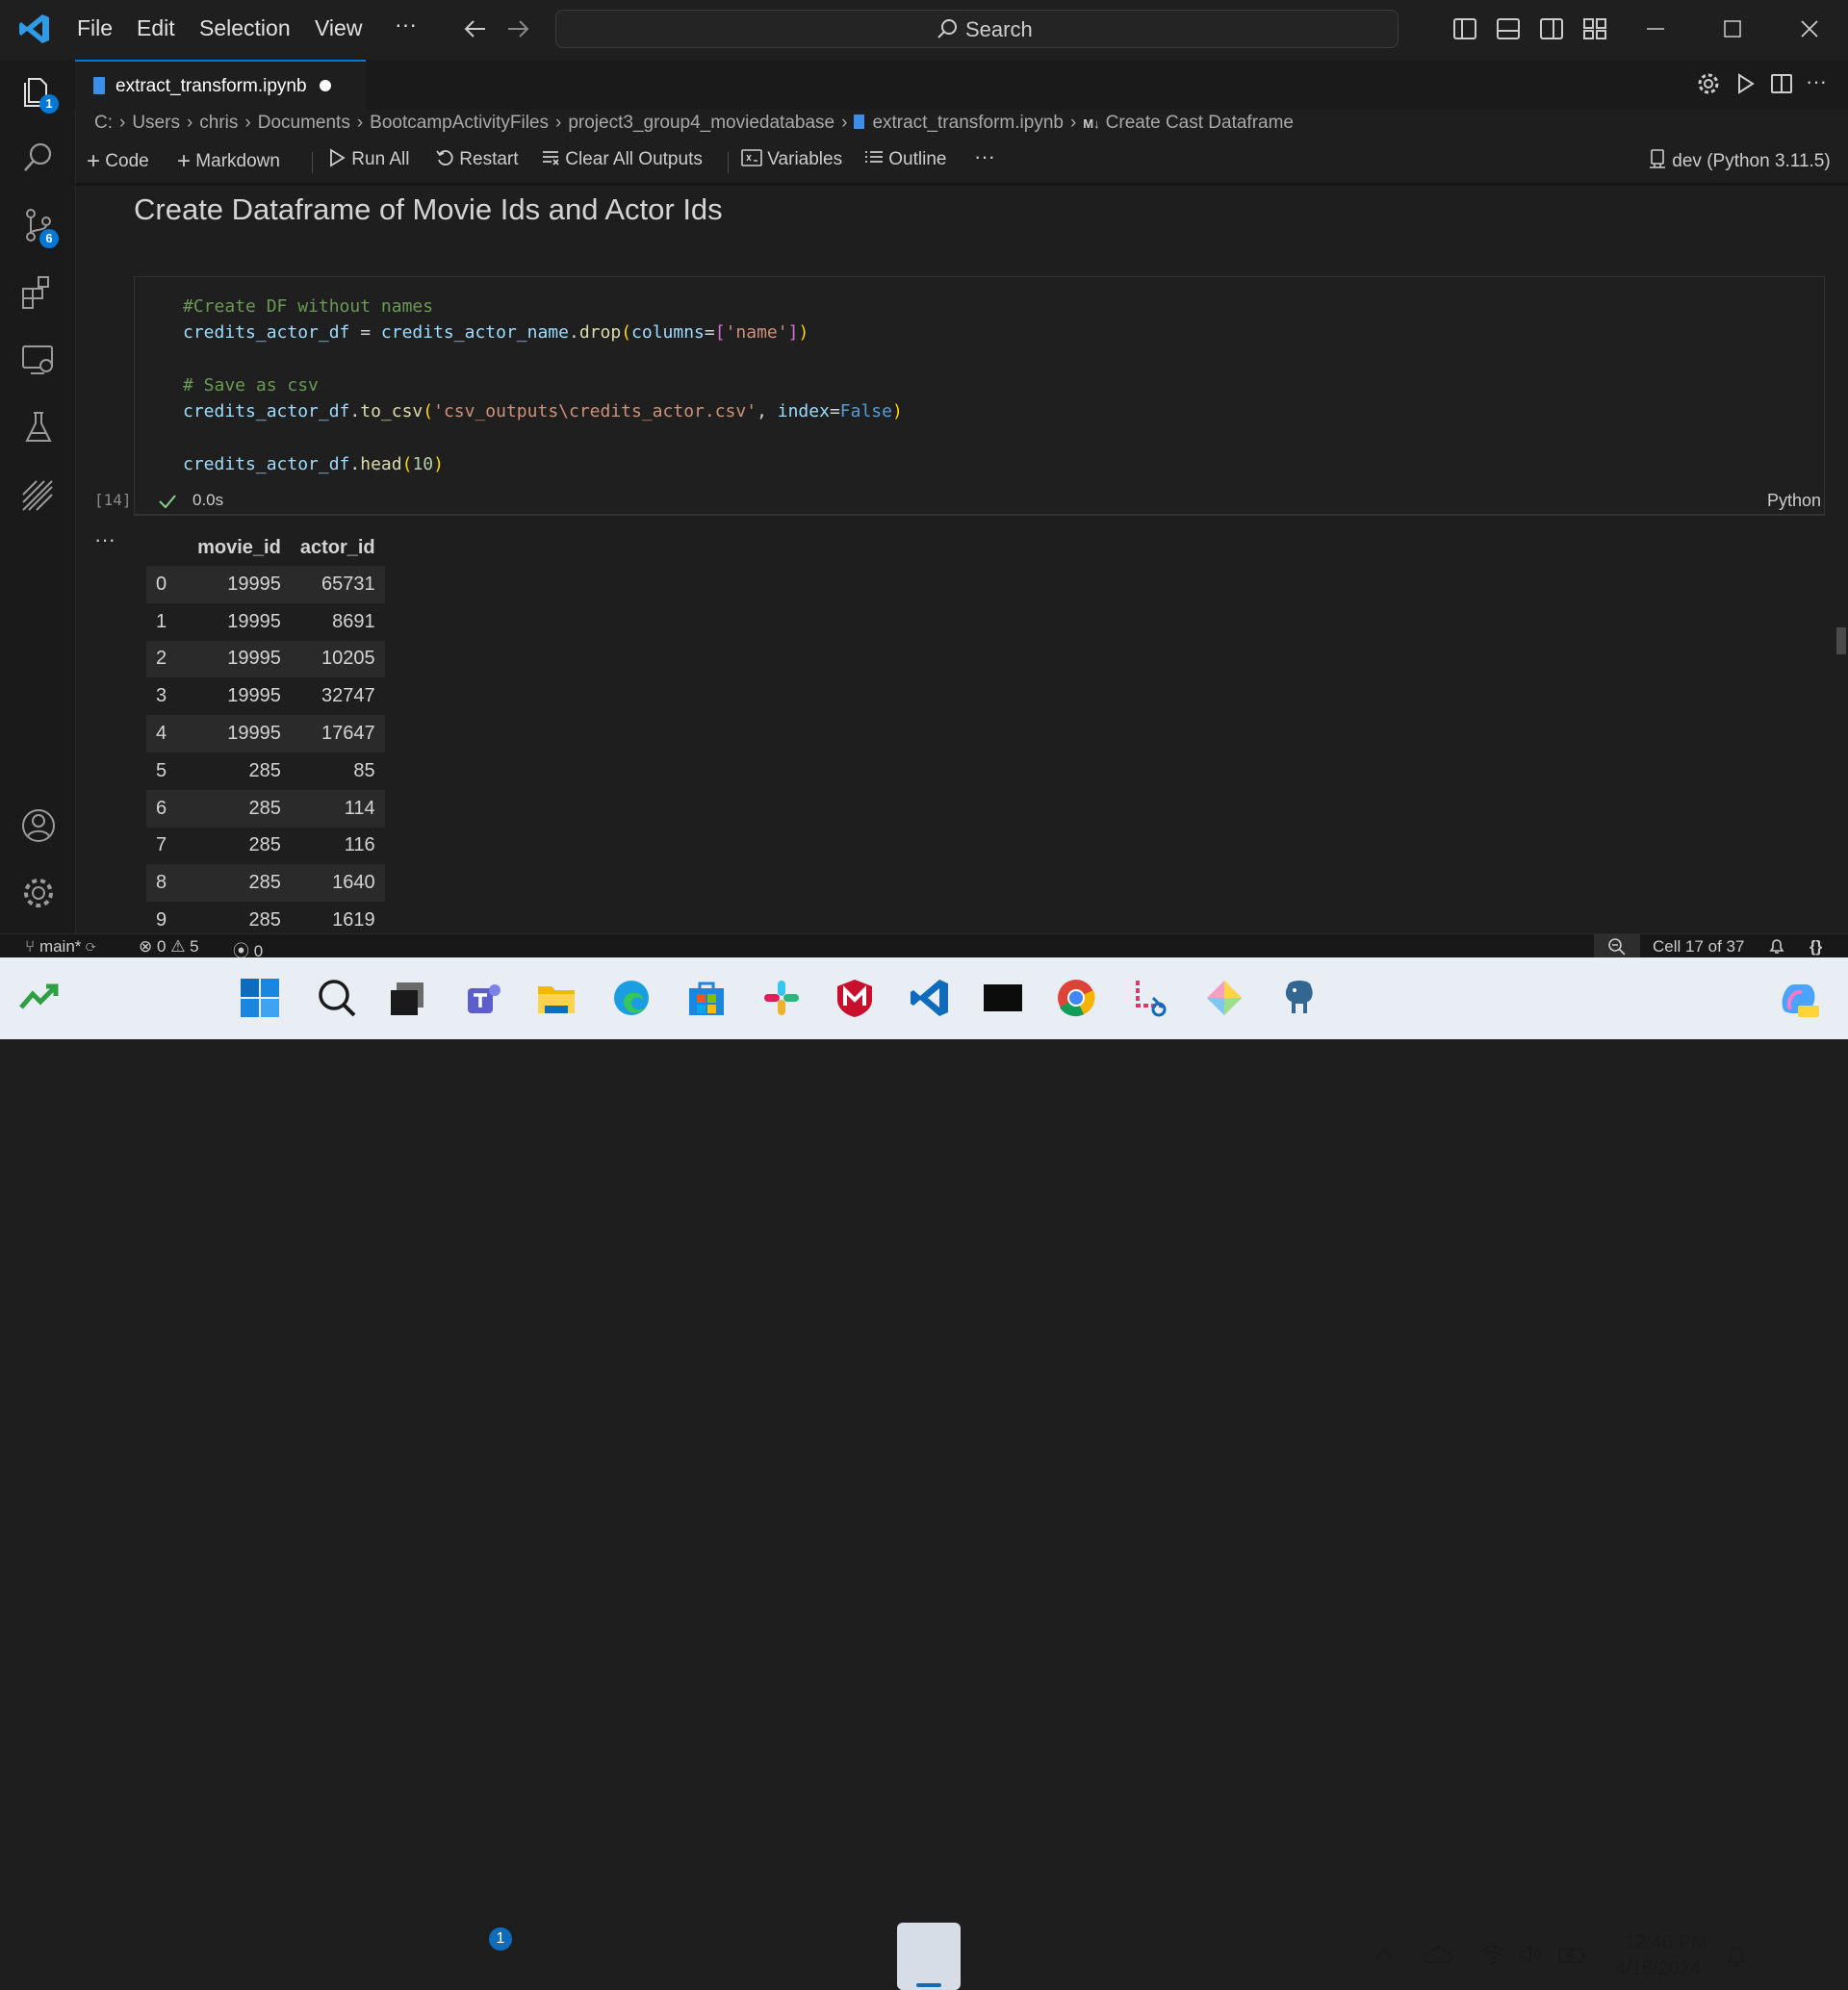 The image size is (1848, 1990). Describe the element at coordinates (968, 123) in the screenshot. I see `breadcrumb-item: extract_transform.ipynb` at that location.